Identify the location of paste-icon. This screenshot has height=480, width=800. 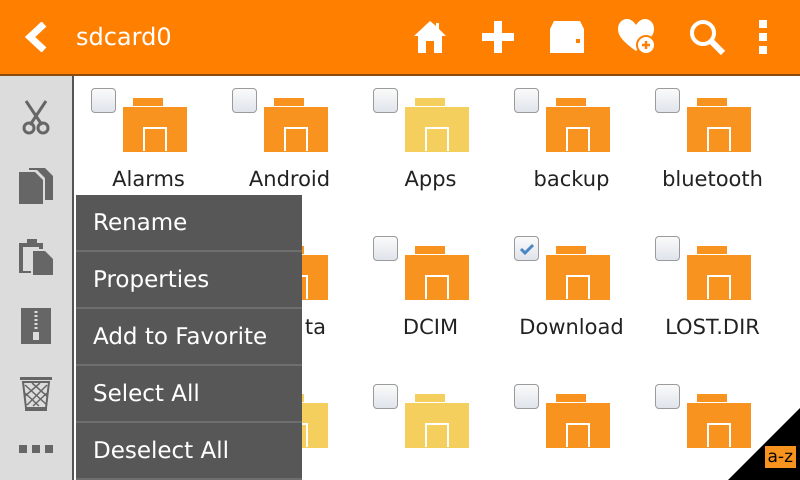
(36, 255).